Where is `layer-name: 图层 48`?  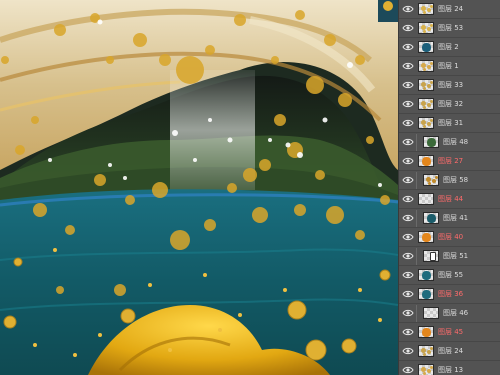
layer-name: 图层 48 is located at coordinates (455, 142).